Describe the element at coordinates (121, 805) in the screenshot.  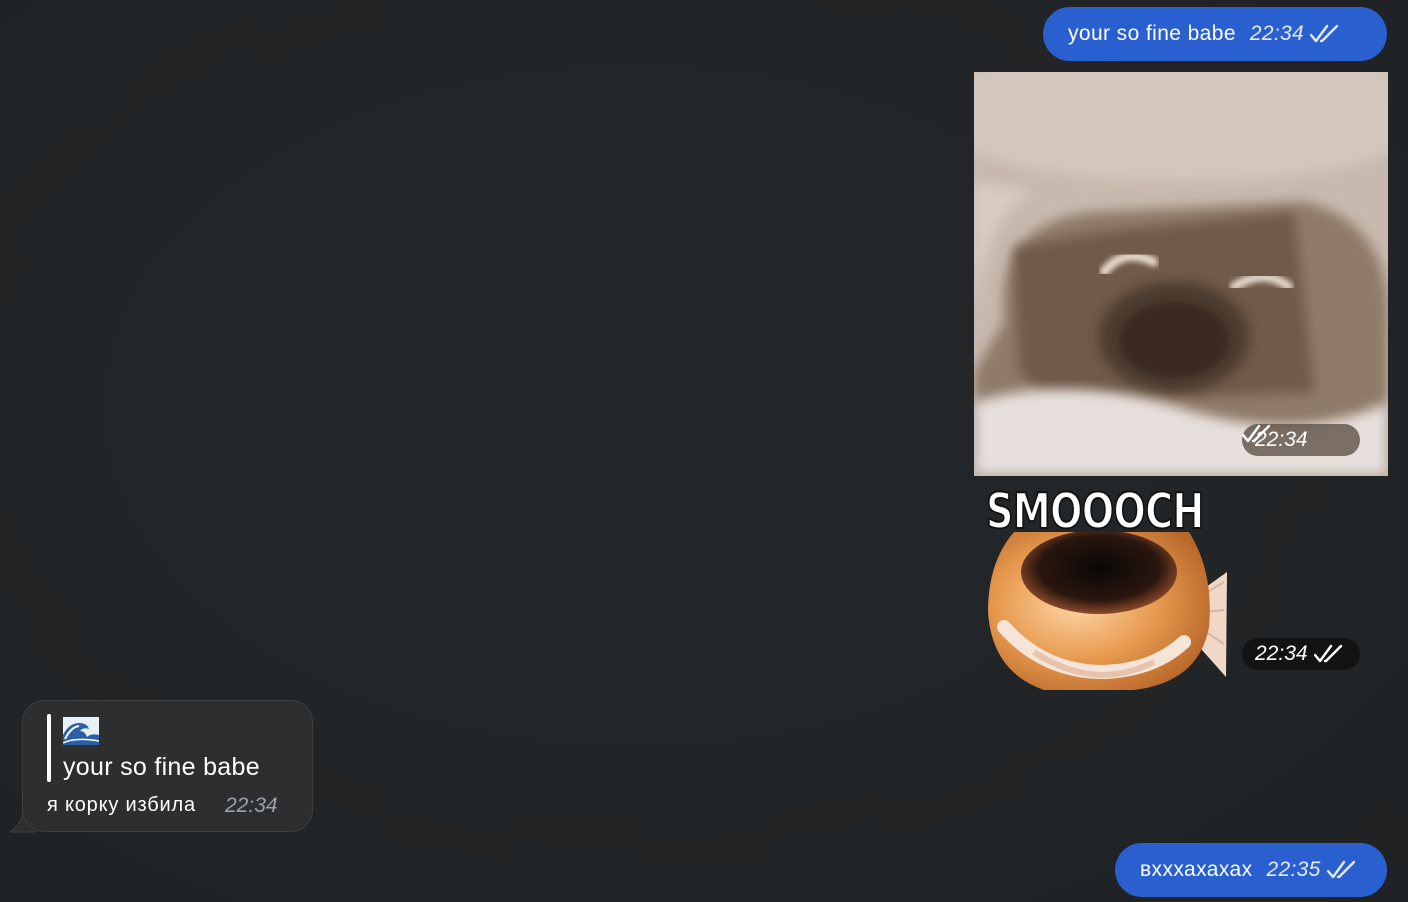
I see `message-text: я корку избила` at that location.